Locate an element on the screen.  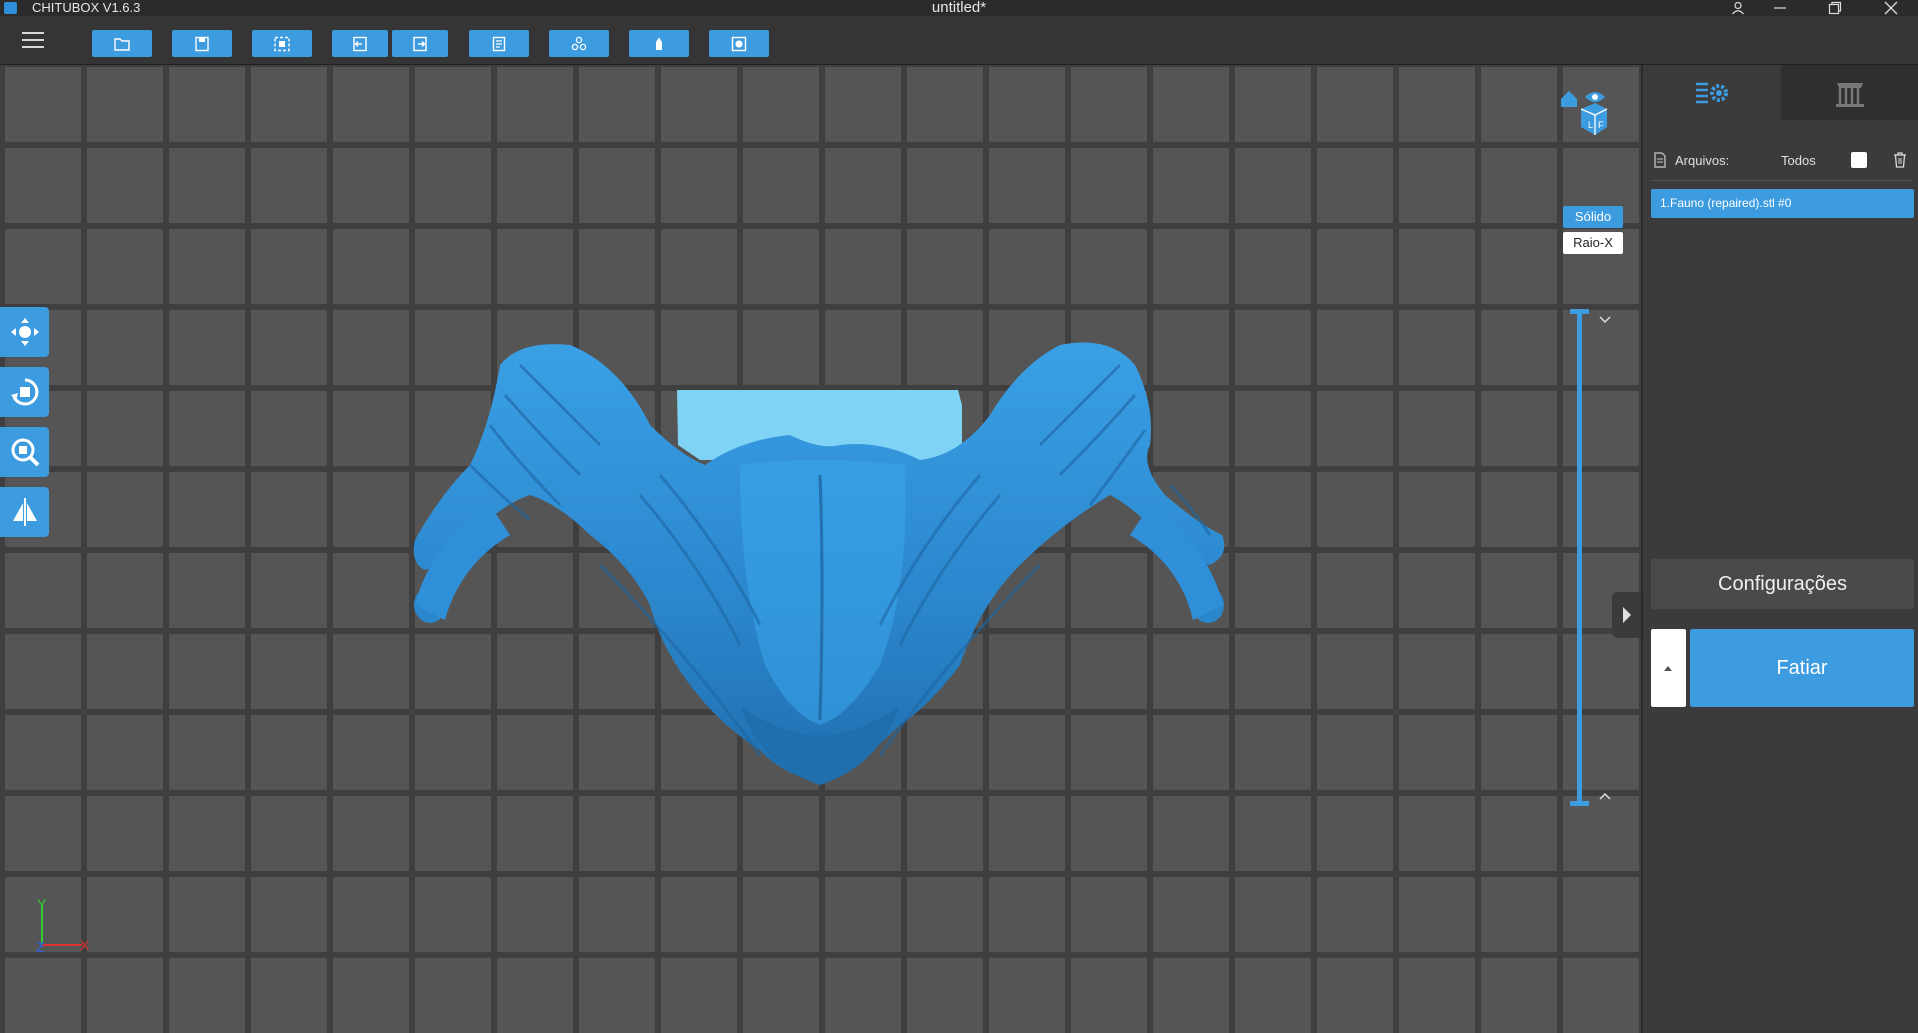
tab-settings is located at coordinates (1712, 92).